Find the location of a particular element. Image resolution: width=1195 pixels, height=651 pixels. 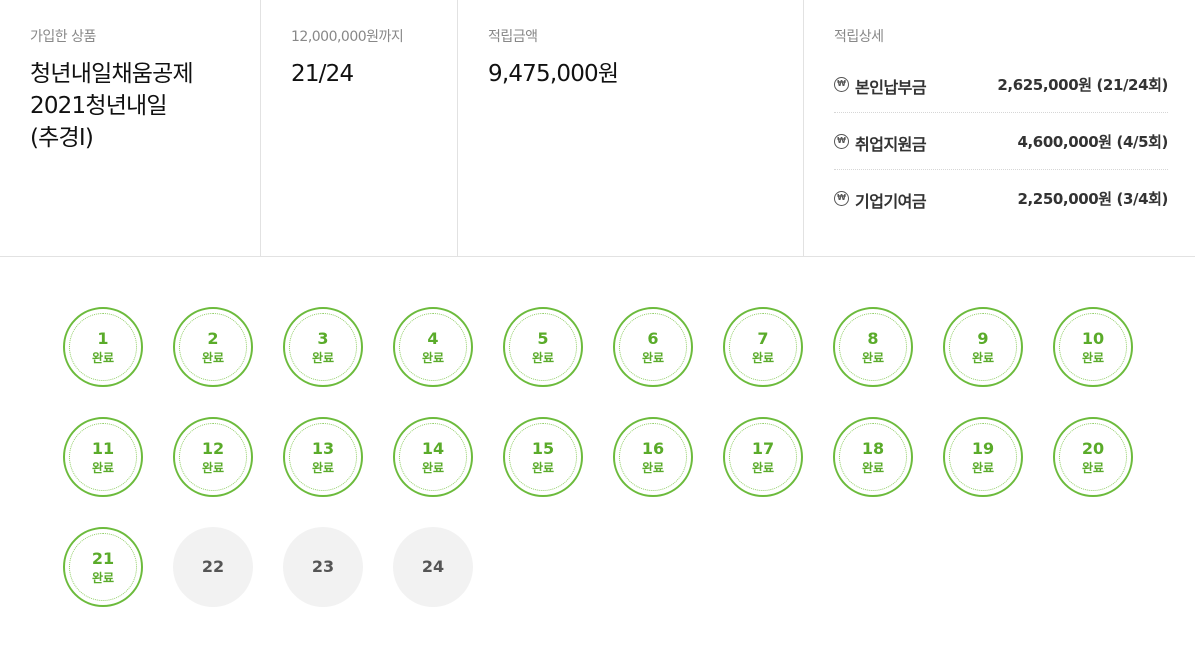

detail-name: 취업지원금 is located at coordinates (891, 144).